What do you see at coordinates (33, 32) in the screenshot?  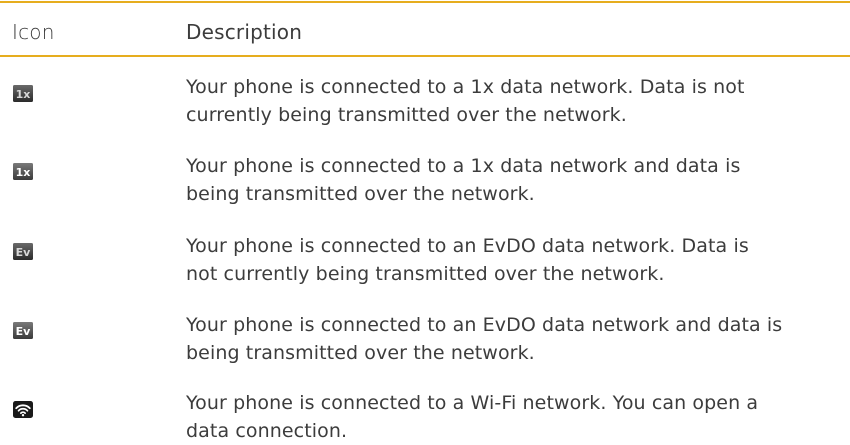 I see `header-icon-label: Icon` at bounding box center [33, 32].